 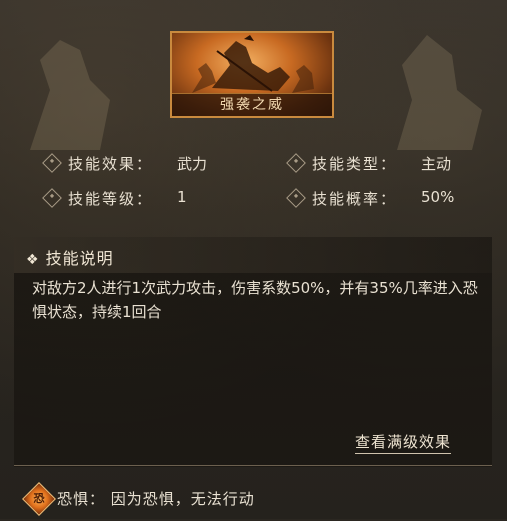 What do you see at coordinates (436, 164) in the screenshot?
I see `skill-type-value: 主动` at bounding box center [436, 164].